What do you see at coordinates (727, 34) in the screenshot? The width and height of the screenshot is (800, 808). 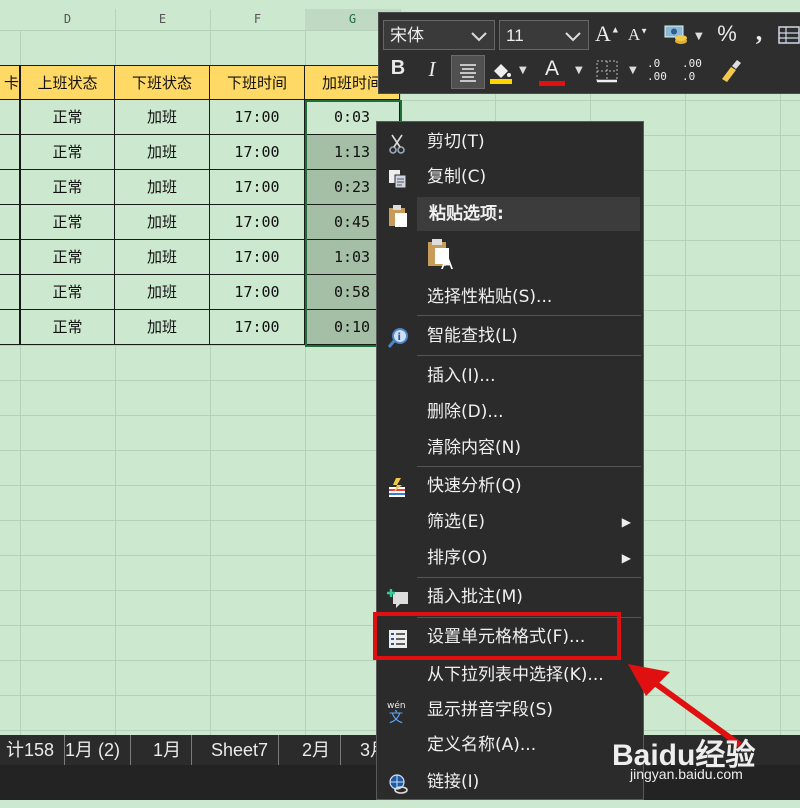 I see `percent-style-button: %` at bounding box center [727, 34].